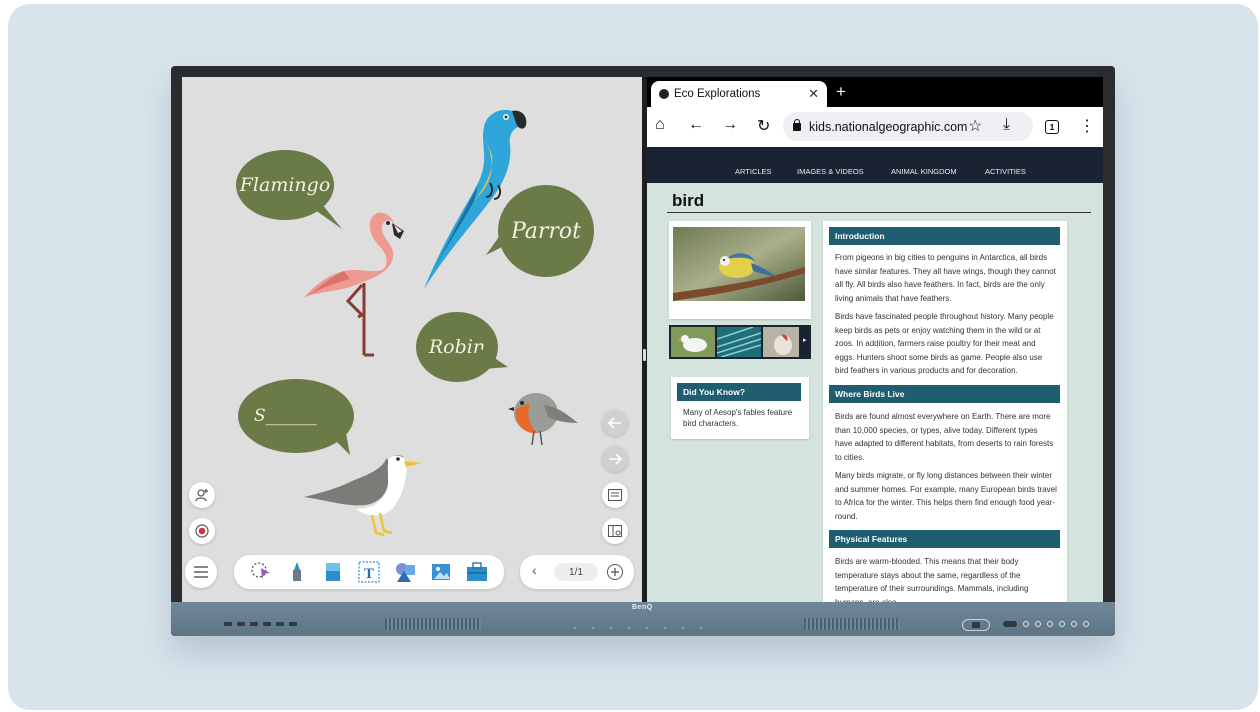  I want to click on tab-count-button: 1, so click(1052, 127).